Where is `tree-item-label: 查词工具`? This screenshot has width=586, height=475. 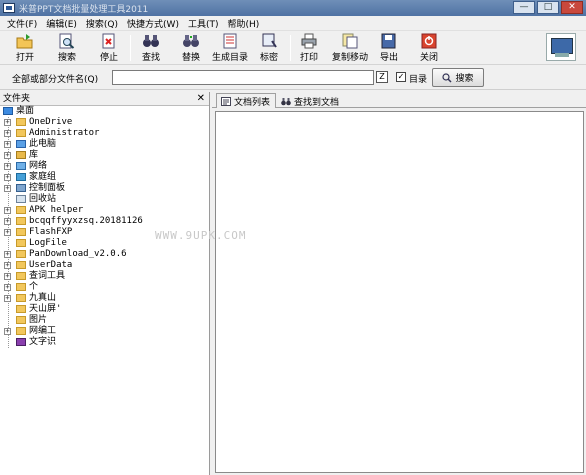 tree-item-label: 查词工具 is located at coordinates (47, 276).